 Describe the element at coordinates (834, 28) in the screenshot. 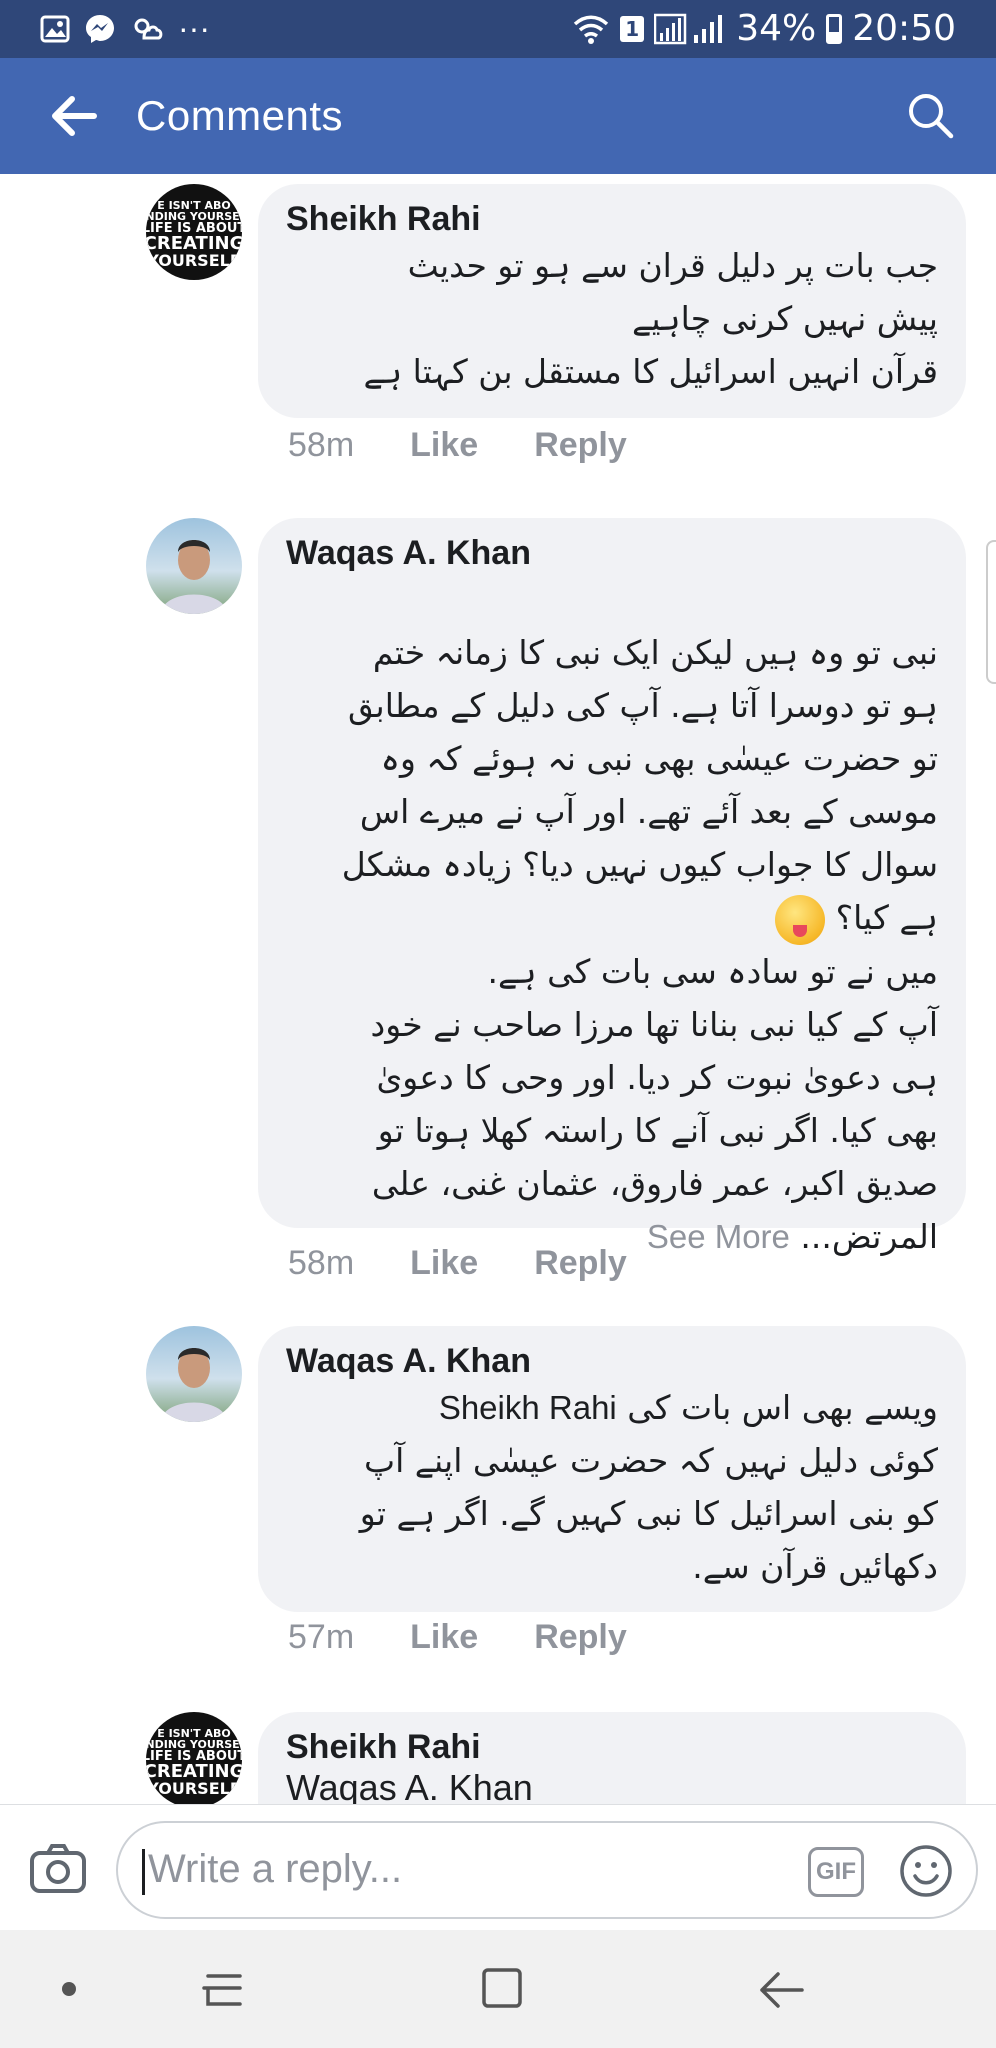

I see `battery-icon` at that location.